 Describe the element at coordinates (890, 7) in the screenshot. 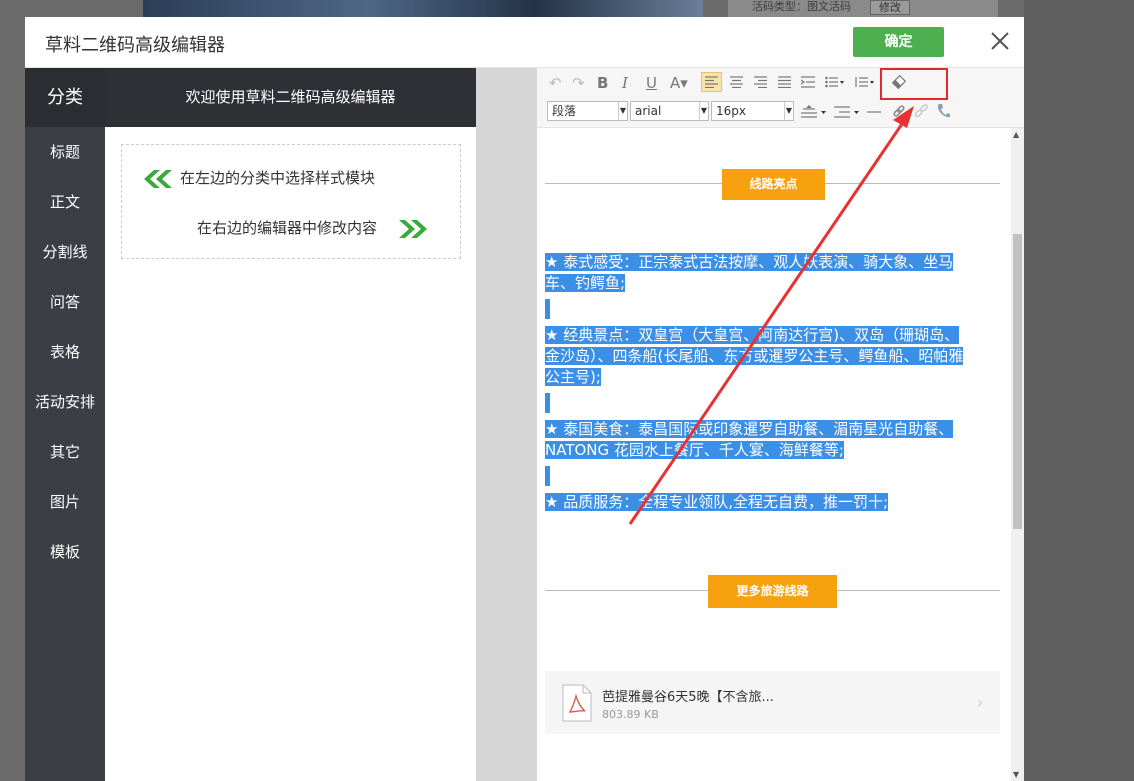

I see `background-edit-button: 修改` at that location.